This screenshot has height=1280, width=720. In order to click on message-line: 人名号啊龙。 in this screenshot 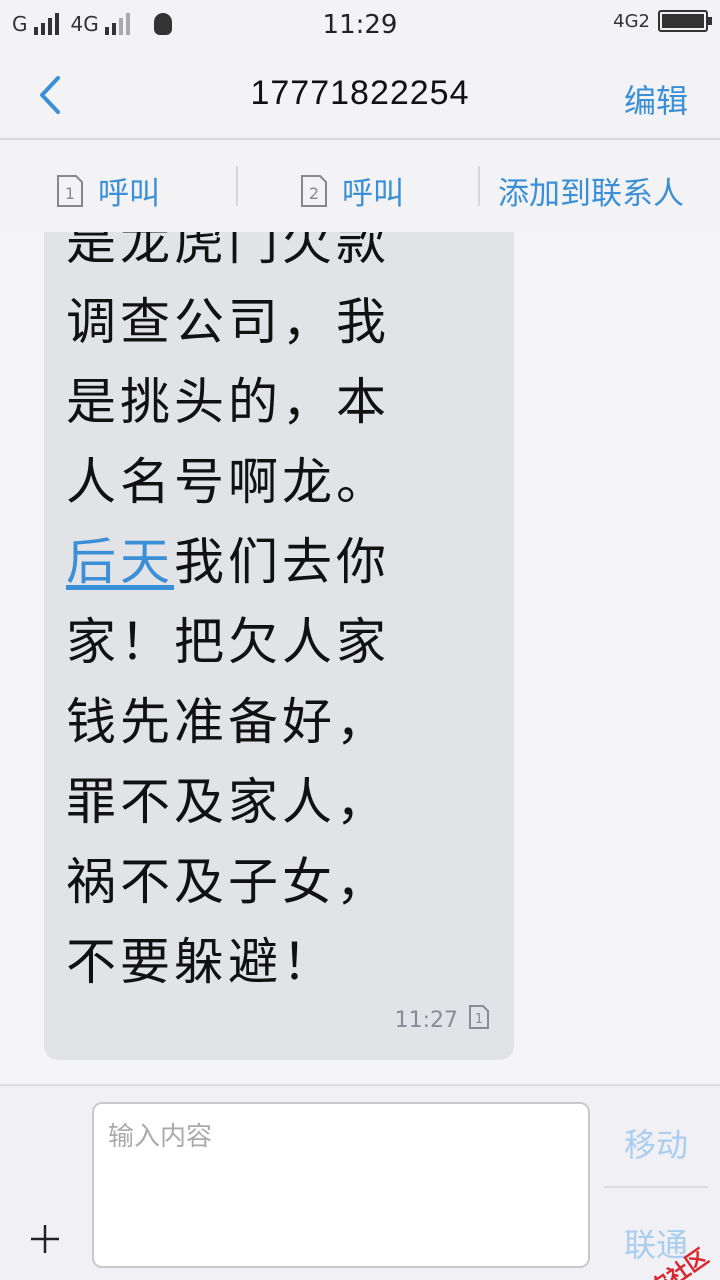, I will do `click(228, 482)`.